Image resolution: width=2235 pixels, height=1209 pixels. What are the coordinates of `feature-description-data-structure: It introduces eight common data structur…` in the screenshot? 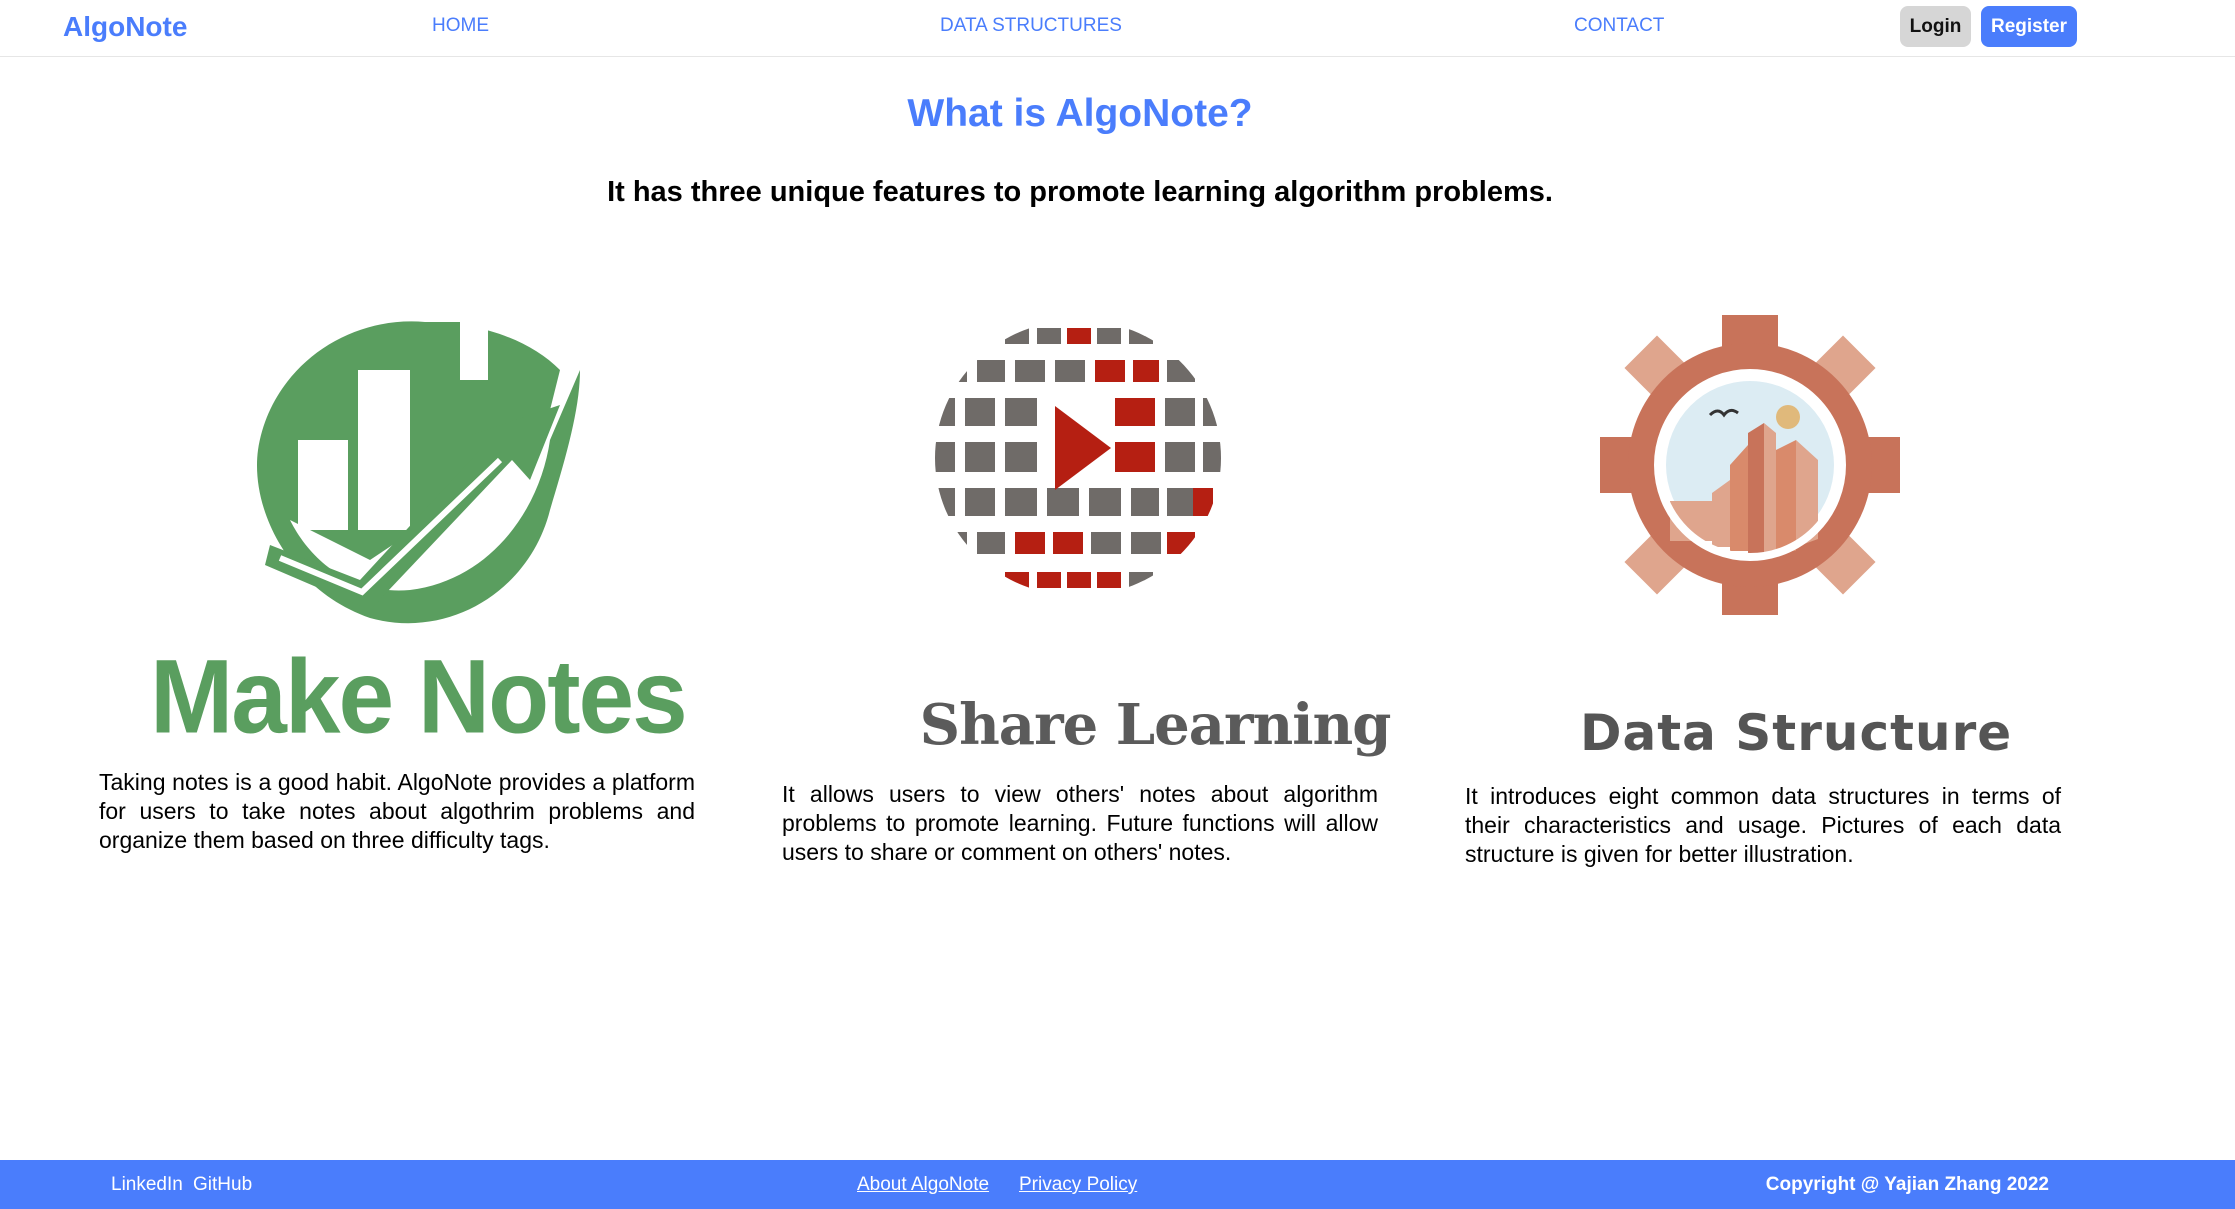 It's located at (1763, 825).